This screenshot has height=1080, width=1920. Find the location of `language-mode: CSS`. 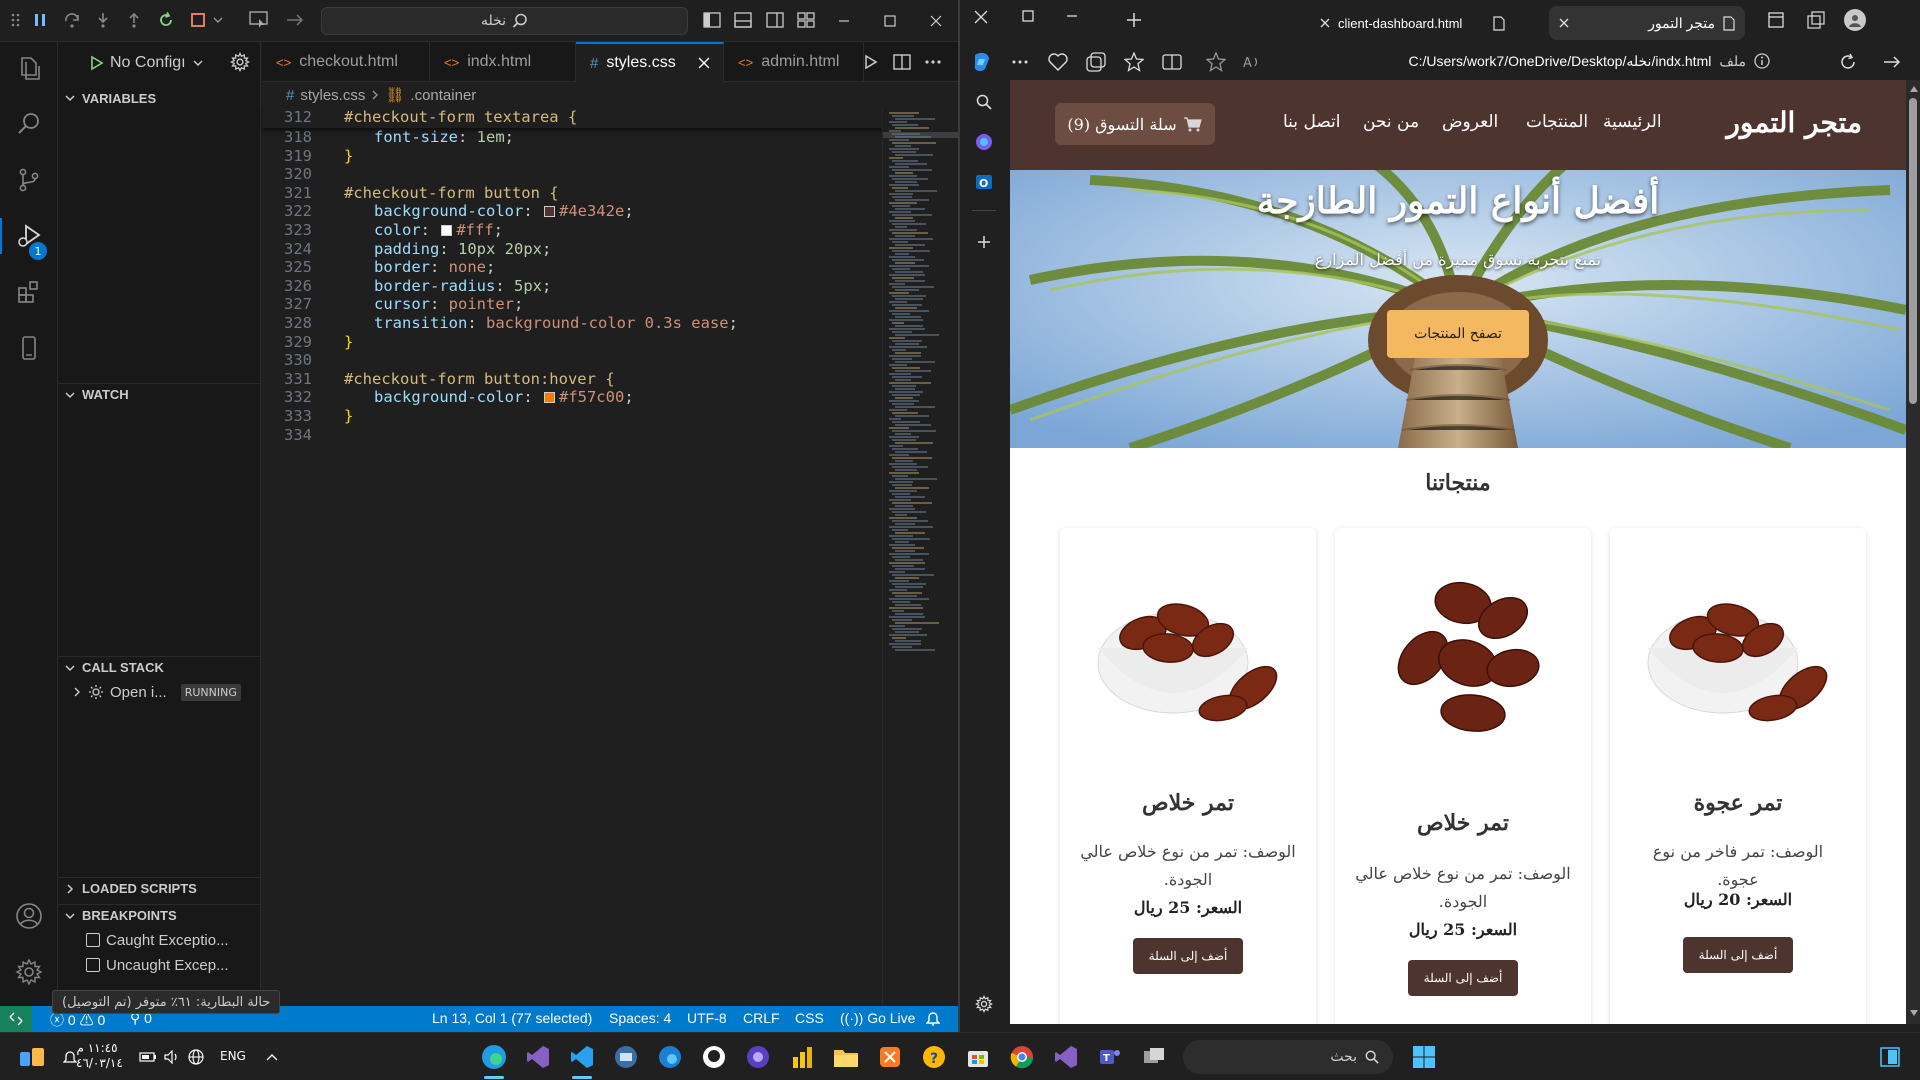

language-mode: CSS is located at coordinates (809, 1018).